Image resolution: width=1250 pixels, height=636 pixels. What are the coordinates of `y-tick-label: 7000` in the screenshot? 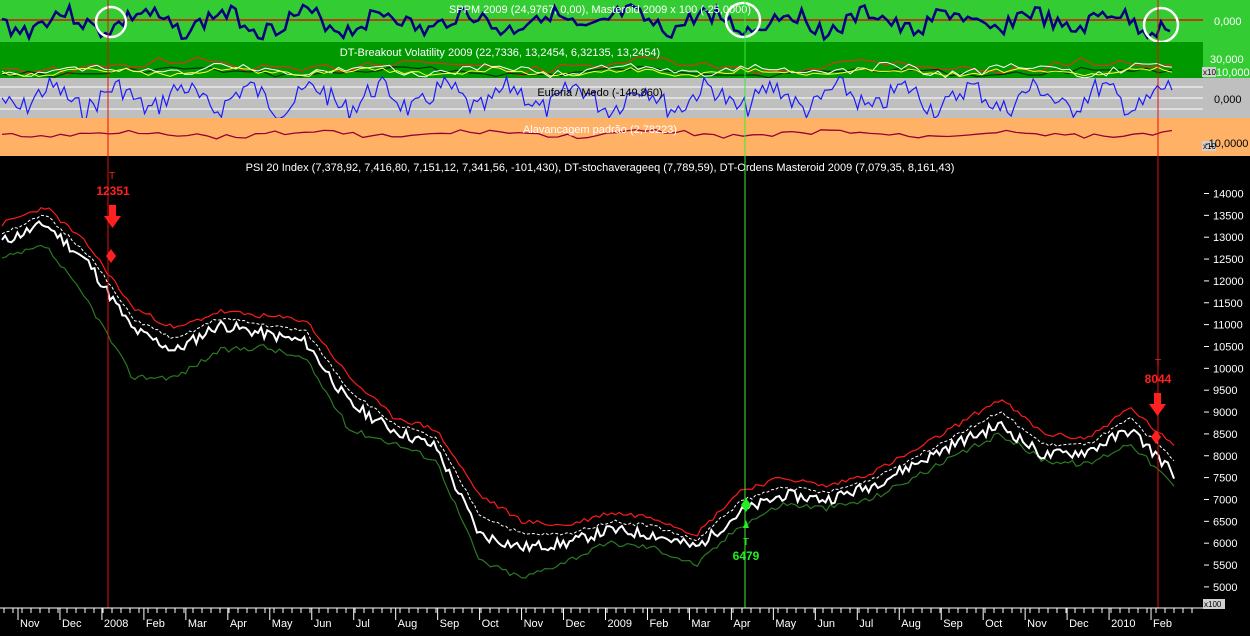 It's located at (1225, 500).